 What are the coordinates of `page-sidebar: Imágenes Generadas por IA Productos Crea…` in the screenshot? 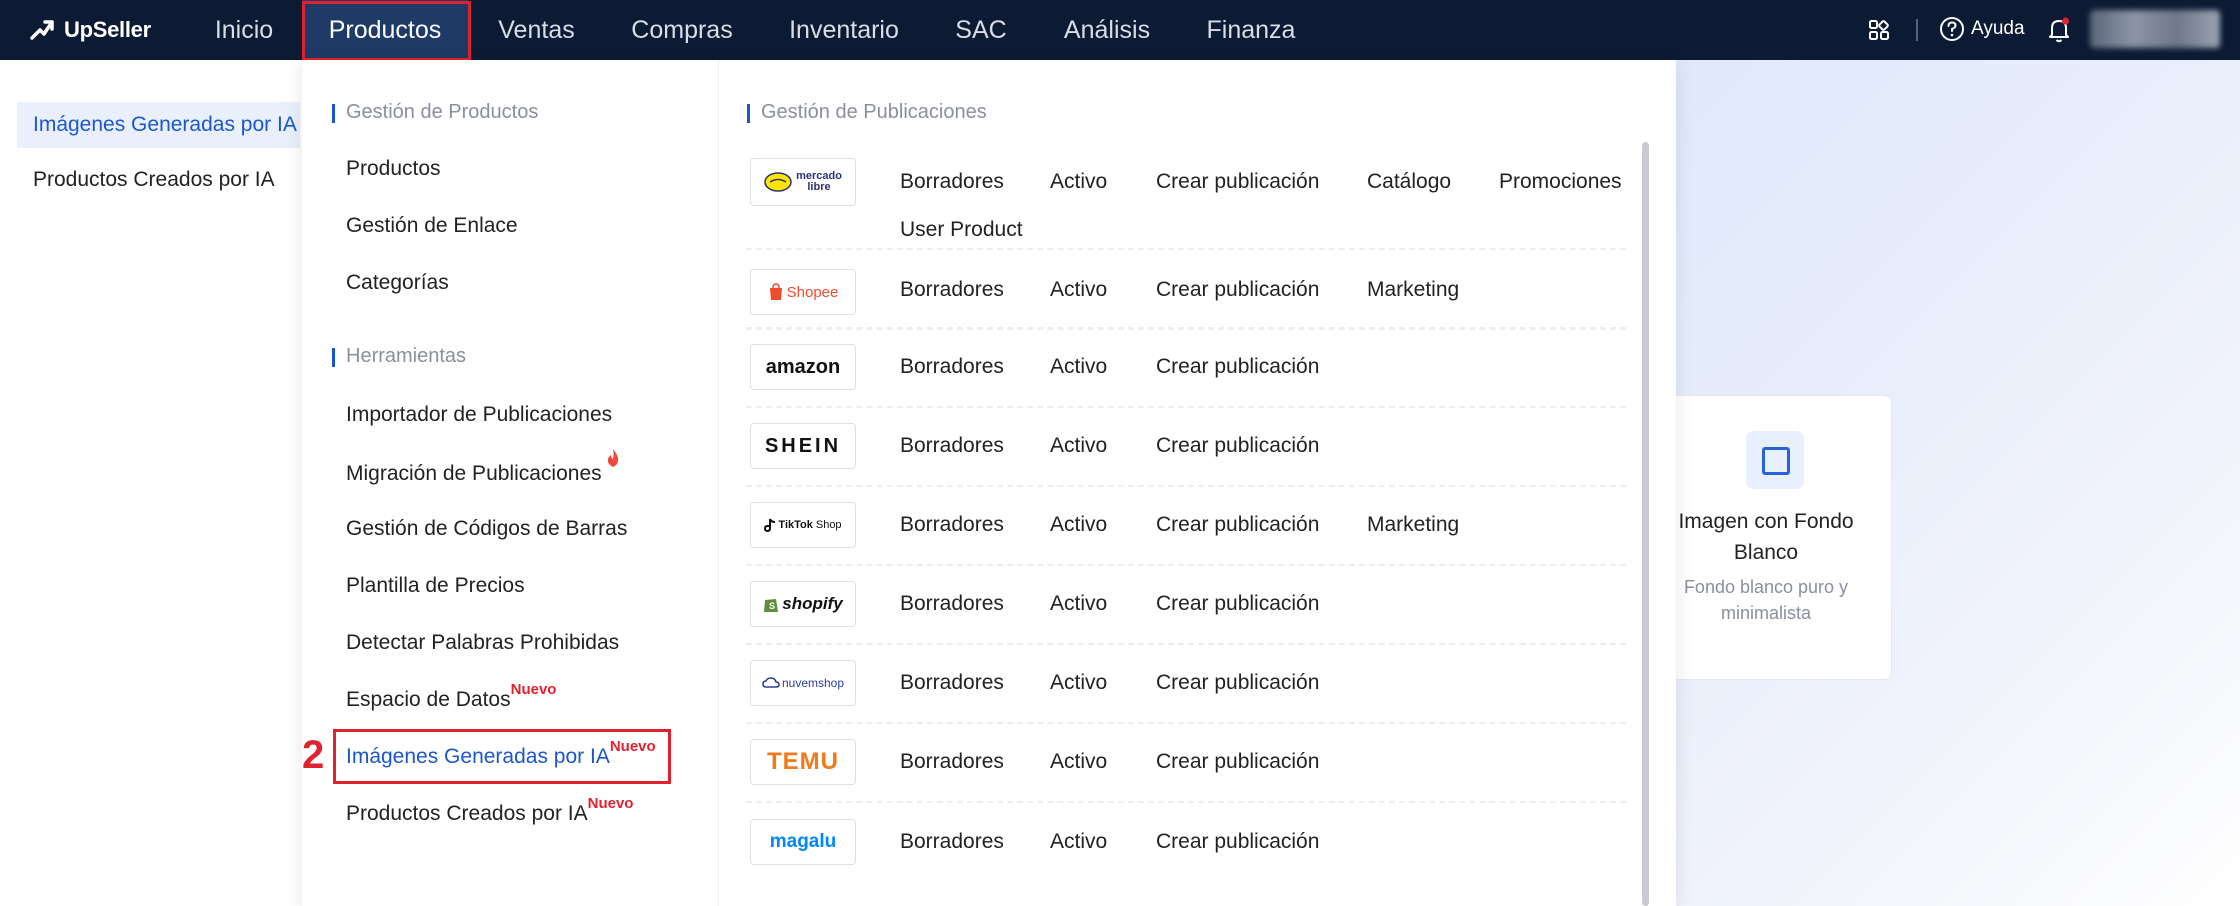 It's located at (150, 483).